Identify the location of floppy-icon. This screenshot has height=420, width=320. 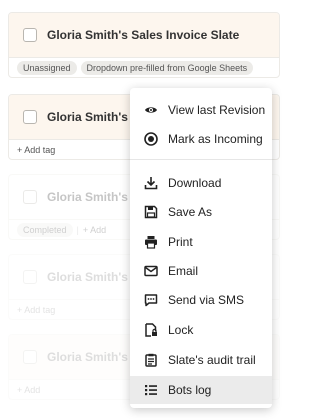
(151, 212).